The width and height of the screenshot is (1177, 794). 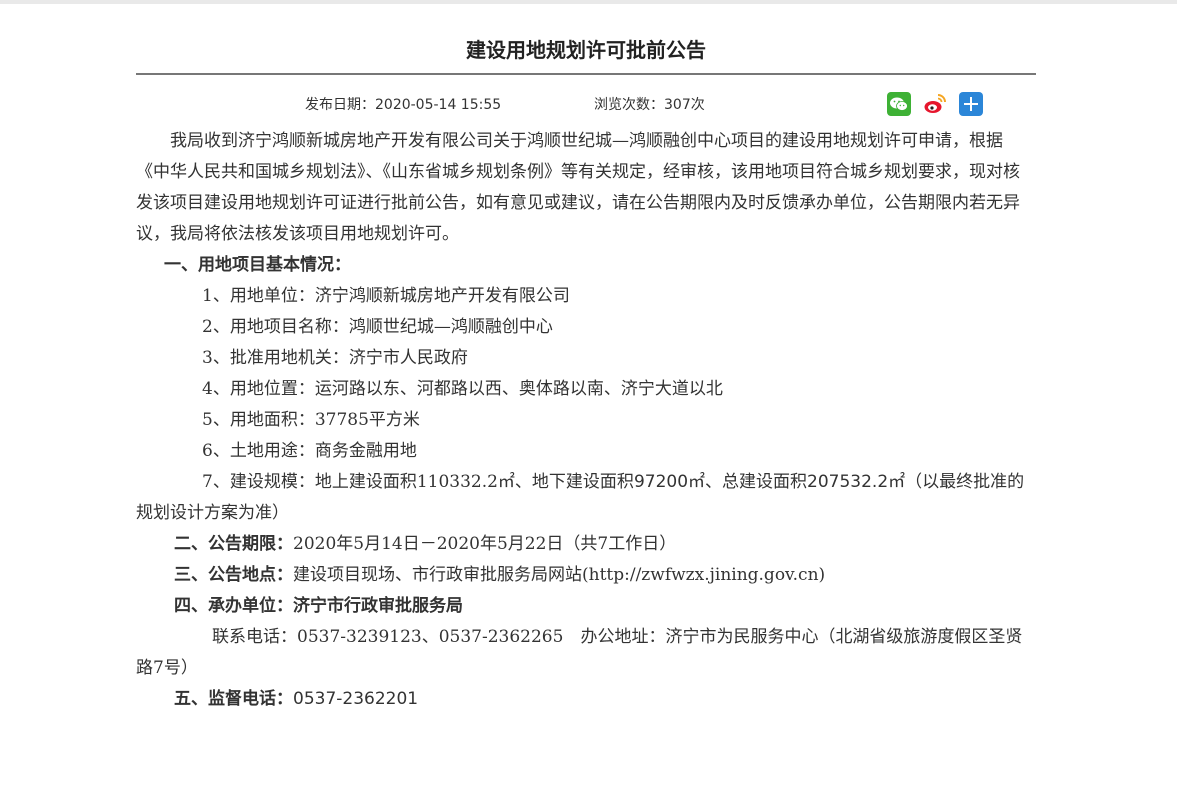 I want to click on notice-period-value: 2020年5月14日－2020年5月22日（共7工作日）, so click(x=485, y=544).